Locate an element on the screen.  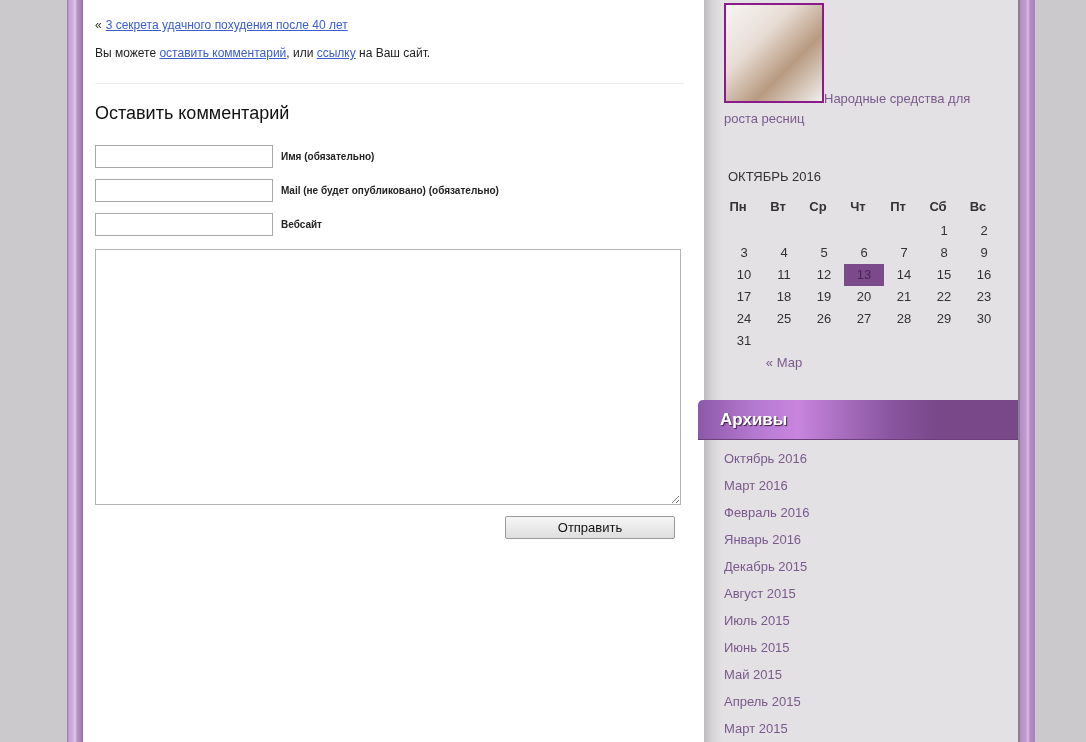
archives-header: Архивы is located at coordinates (858, 420).